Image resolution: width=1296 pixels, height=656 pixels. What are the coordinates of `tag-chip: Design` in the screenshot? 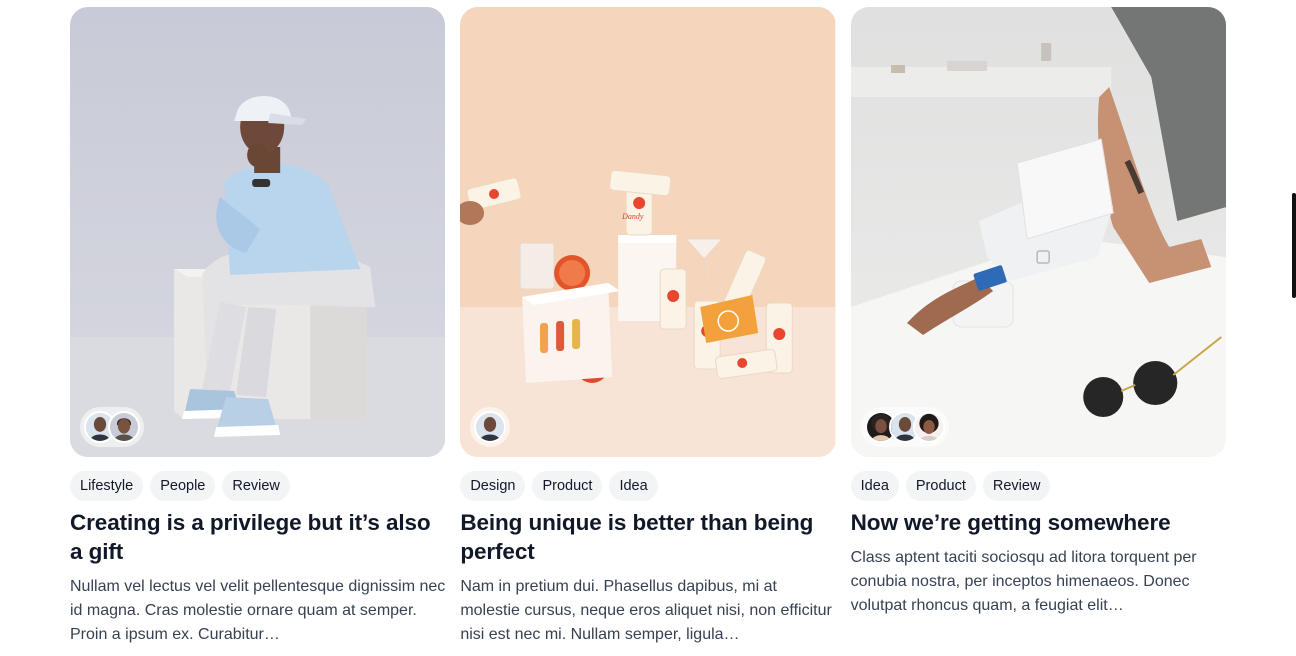 It's located at (493, 486).